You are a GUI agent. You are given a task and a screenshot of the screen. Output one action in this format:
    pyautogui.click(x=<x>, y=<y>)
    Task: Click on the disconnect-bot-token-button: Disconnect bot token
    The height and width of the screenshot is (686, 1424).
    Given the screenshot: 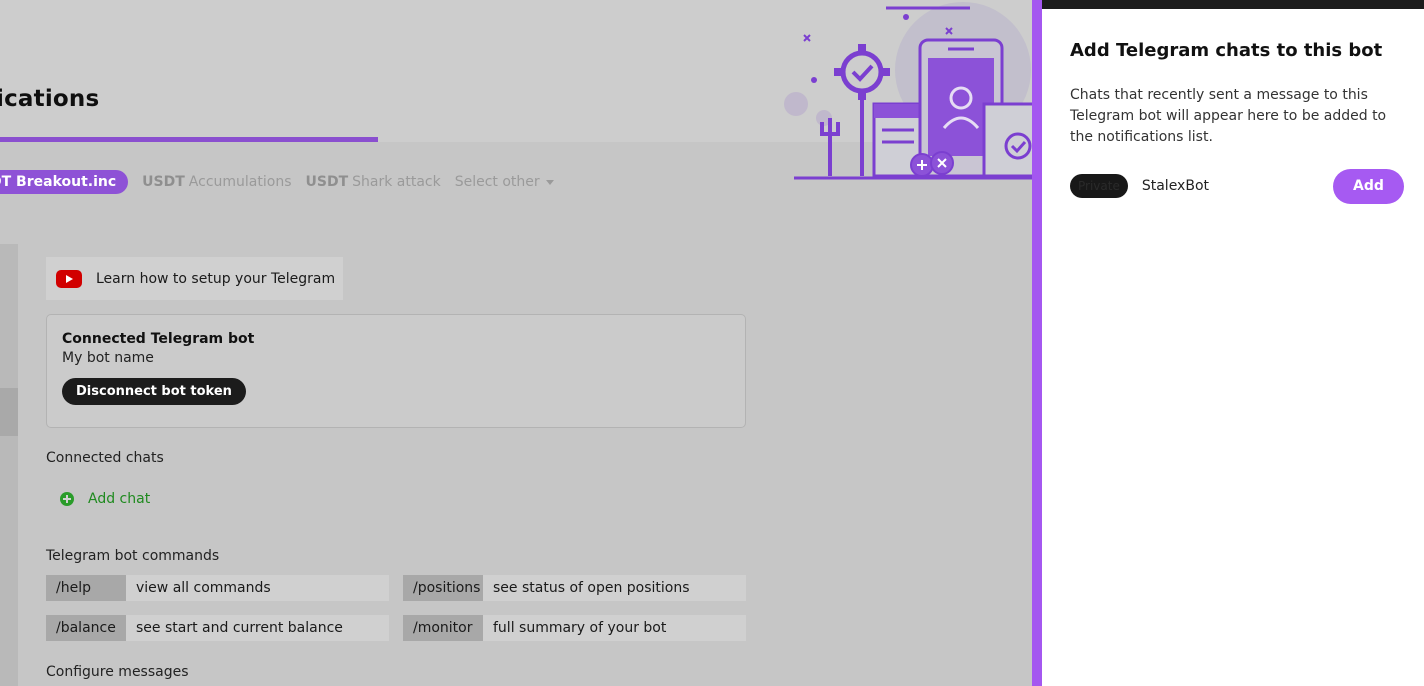 What is the action you would take?
    pyautogui.click(x=154, y=391)
    